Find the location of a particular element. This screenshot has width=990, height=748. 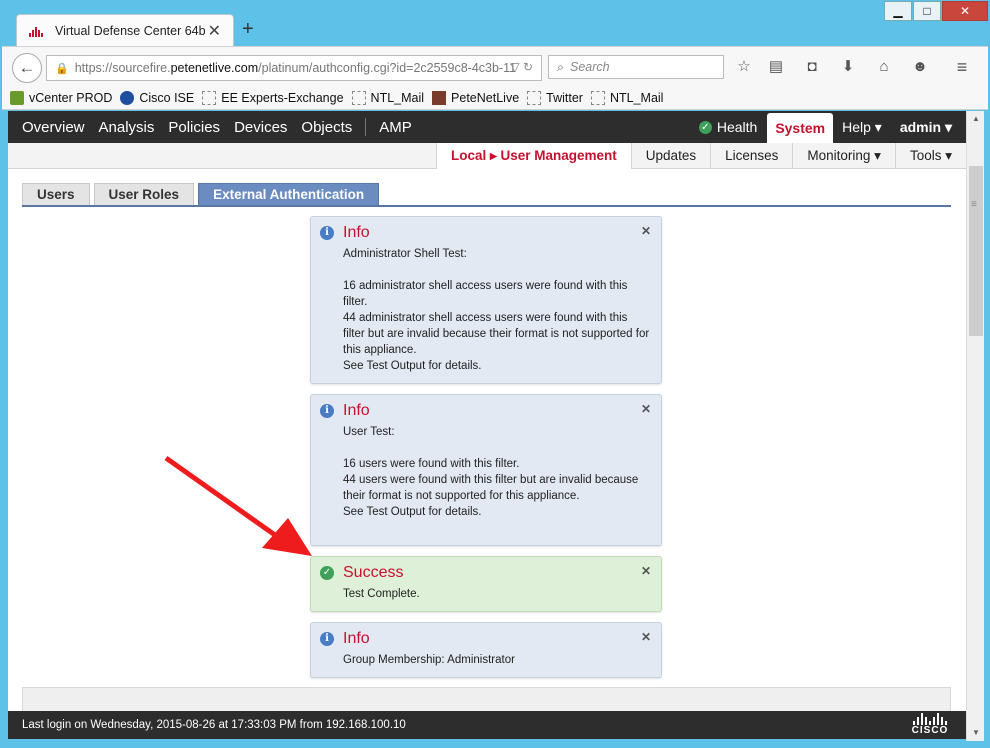

tab-close-icon: ✕ is located at coordinates (214, 31).